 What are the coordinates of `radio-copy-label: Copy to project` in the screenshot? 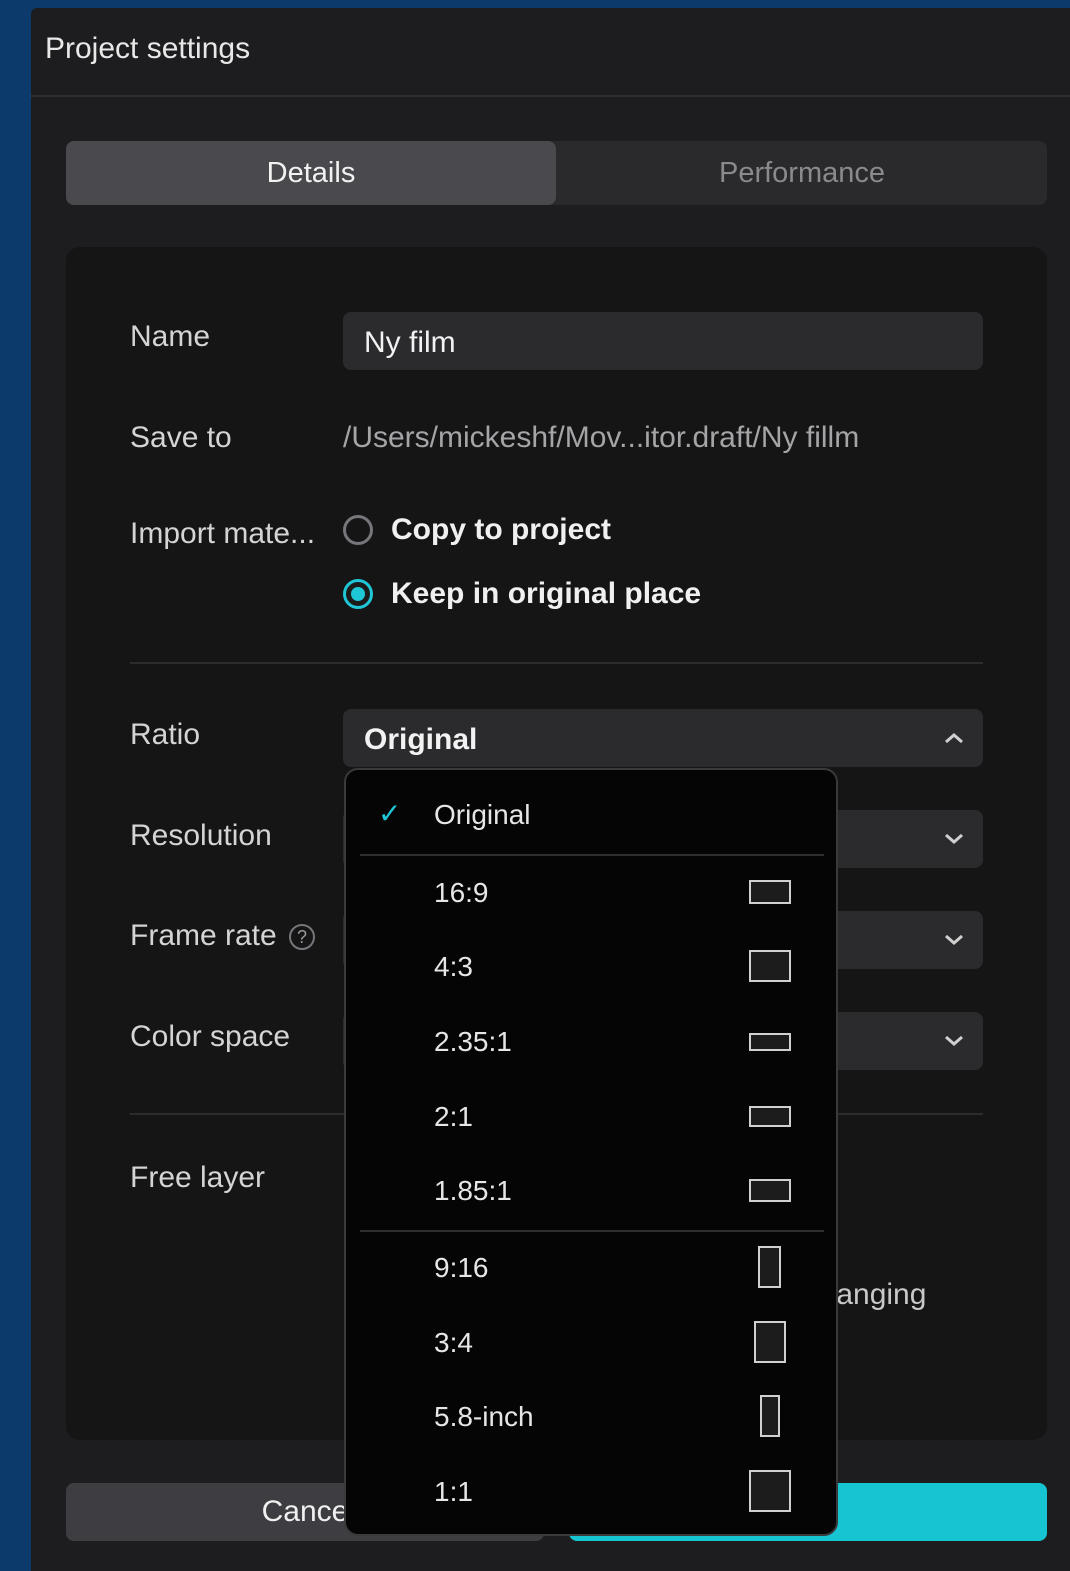 It's located at (501, 529).